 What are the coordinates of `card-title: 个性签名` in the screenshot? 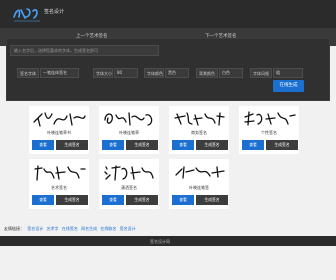 It's located at (269, 132).